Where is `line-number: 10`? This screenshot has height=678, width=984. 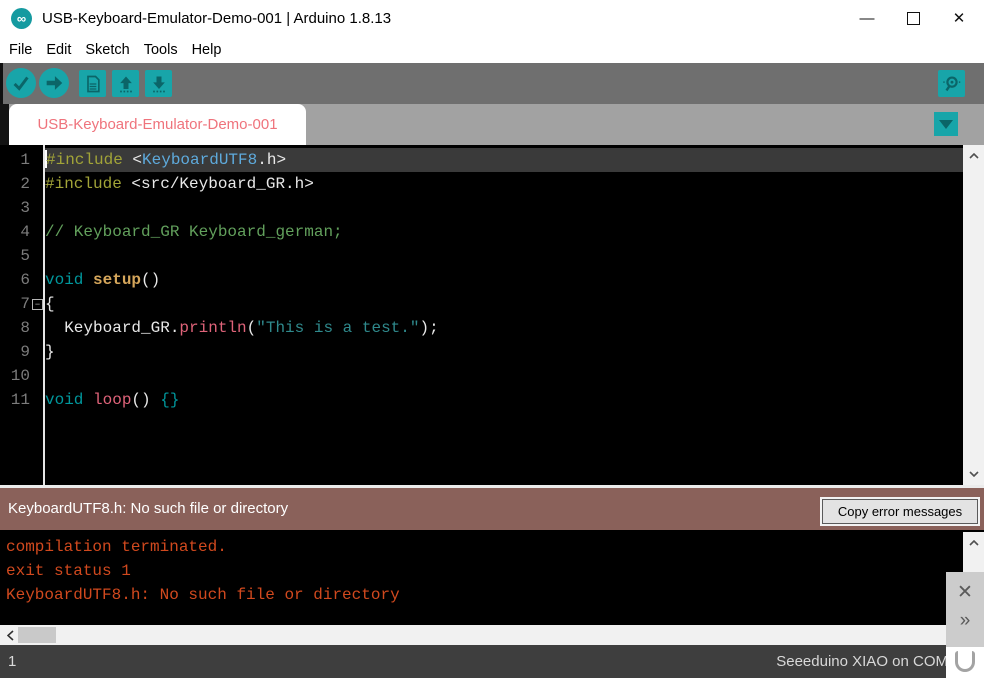
line-number: 10 is located at coordinates (20, 376).